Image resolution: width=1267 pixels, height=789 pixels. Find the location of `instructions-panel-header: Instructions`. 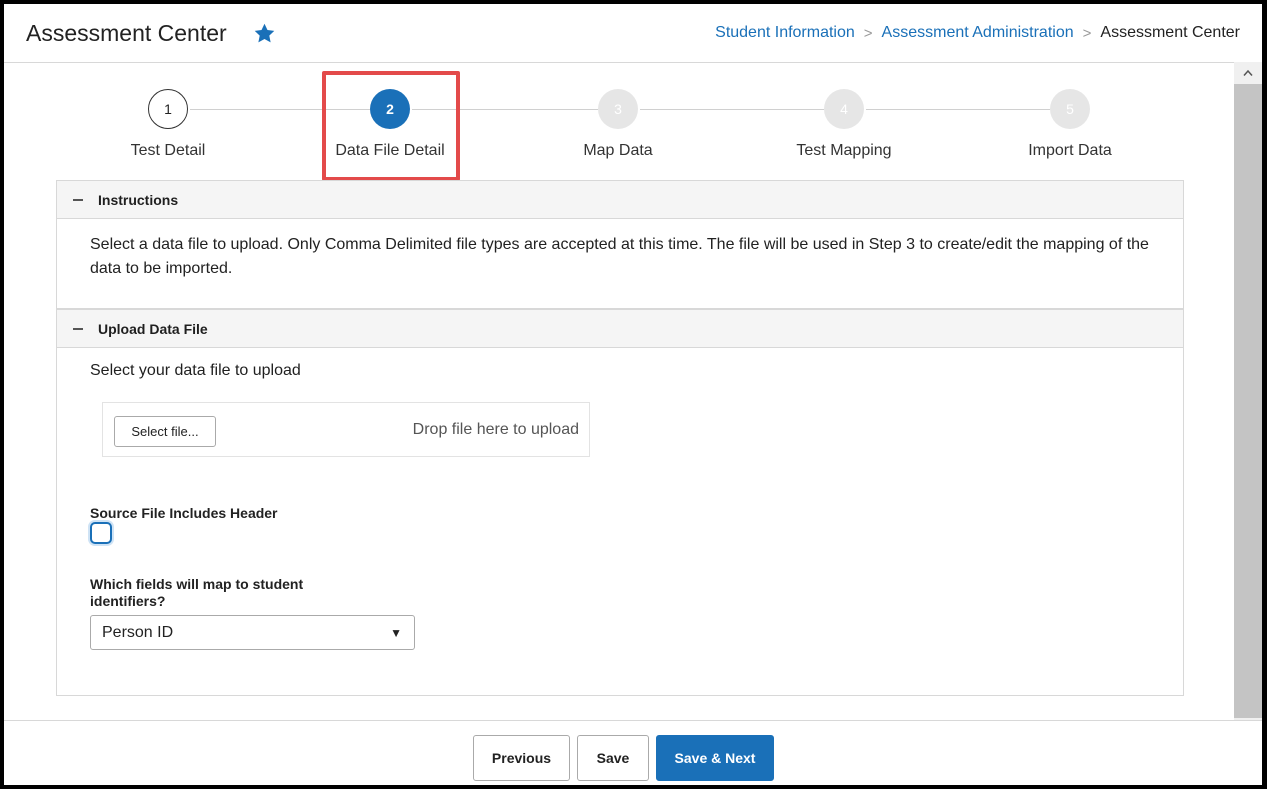

instructions-panel-header: Instructions is located at coordinates (620, 200).